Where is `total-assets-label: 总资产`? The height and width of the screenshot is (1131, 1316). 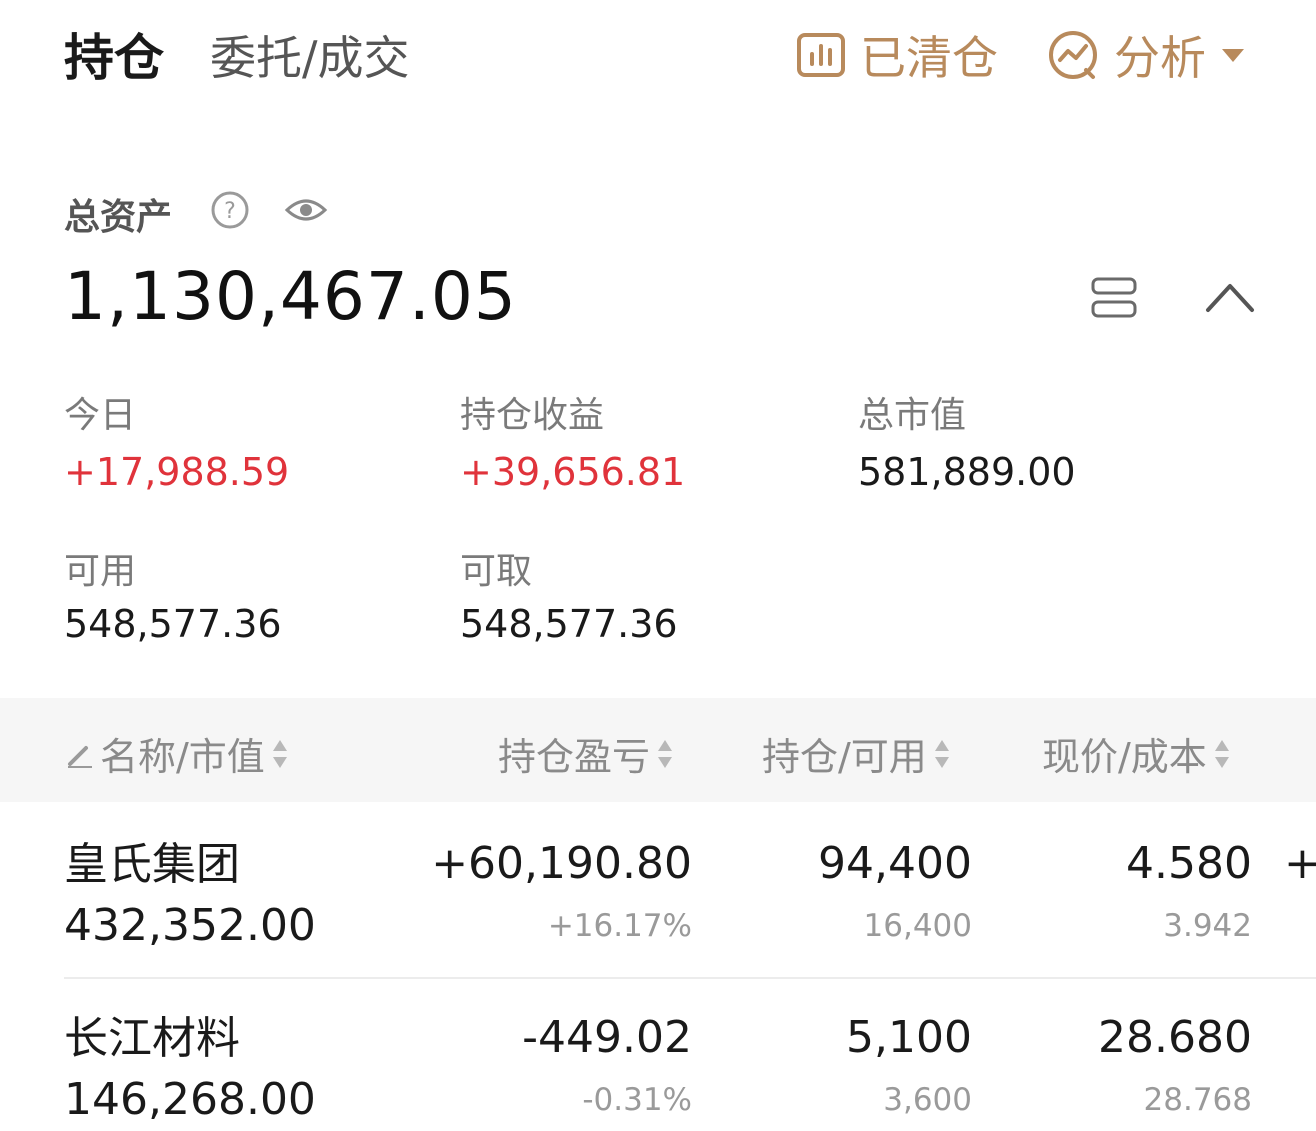 total-assets-label: 总资产 is located at coordinates (118, 217).